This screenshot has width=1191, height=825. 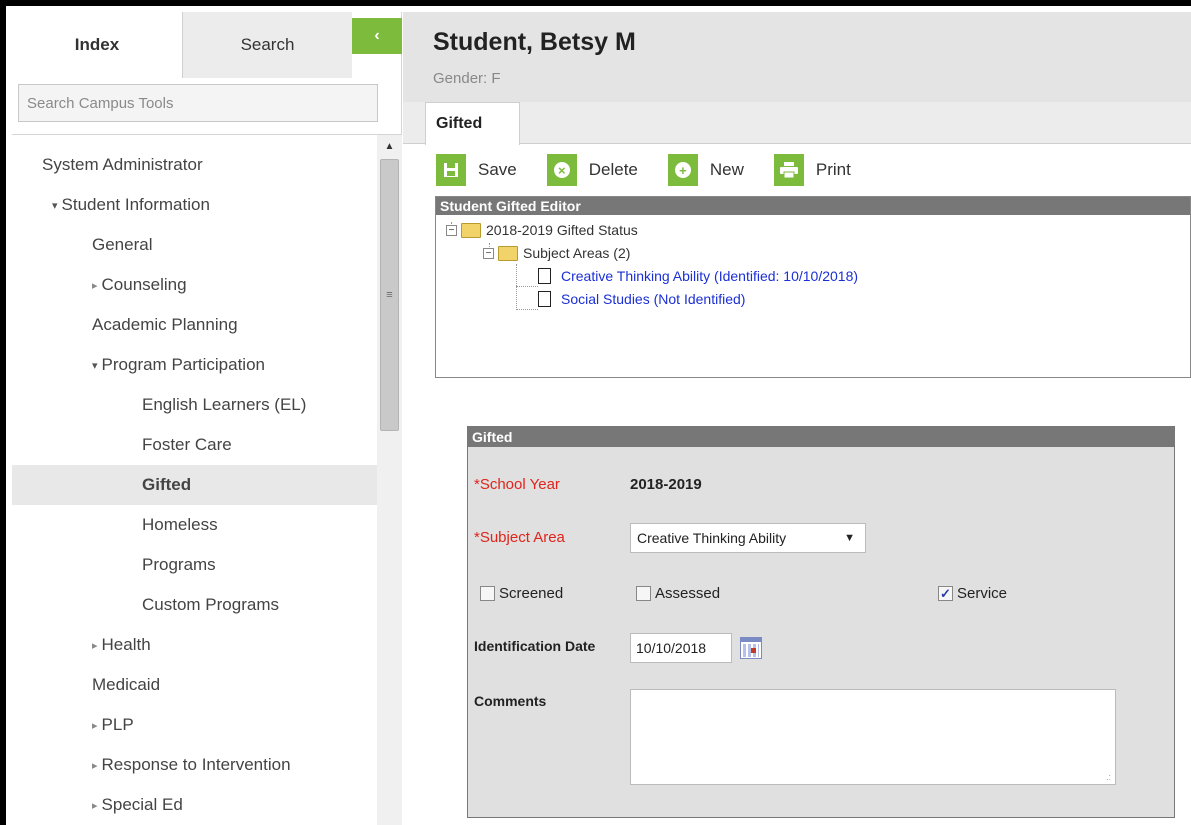 I want to click on tab-gifted: Gifted, so click(x=472, y=123).